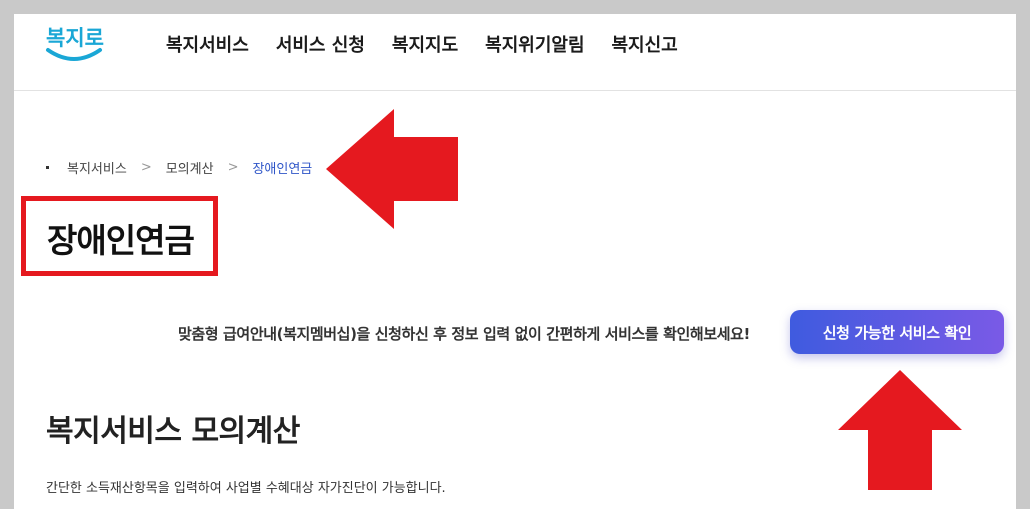 Image resolution: width=1030 pixels, height=509 pixels. I want to click on main-nav: 복지서비스 서비스 신청 복지지도 복지위기알림 복지신고, so click(422, 44).